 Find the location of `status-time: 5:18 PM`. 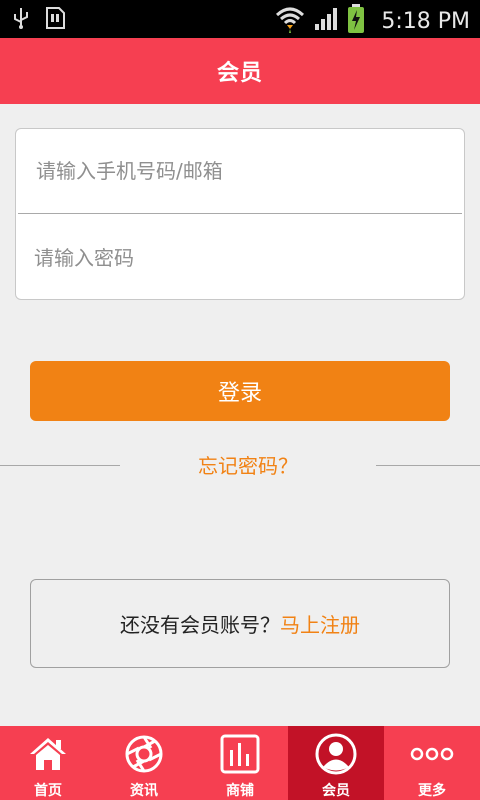

status-time: 5:18 PM is located at coordinates (425, 21).